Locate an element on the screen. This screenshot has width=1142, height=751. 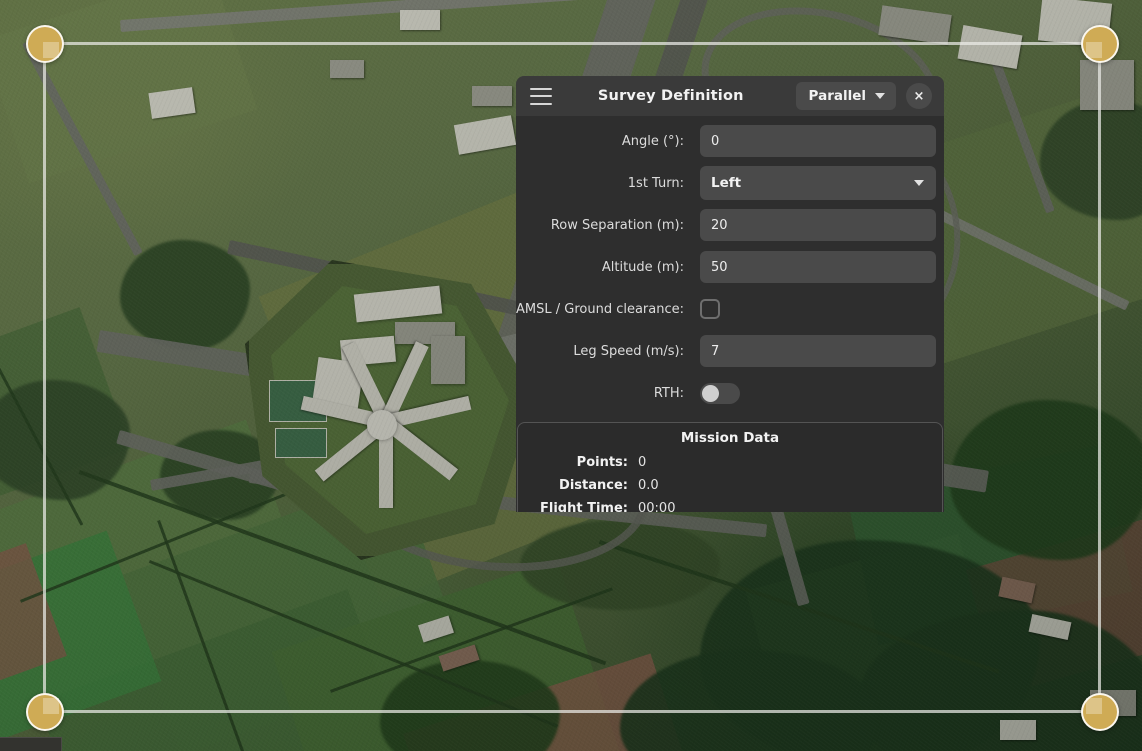
label-altitude: Altitude (m): is located at coordinates (642, 267).